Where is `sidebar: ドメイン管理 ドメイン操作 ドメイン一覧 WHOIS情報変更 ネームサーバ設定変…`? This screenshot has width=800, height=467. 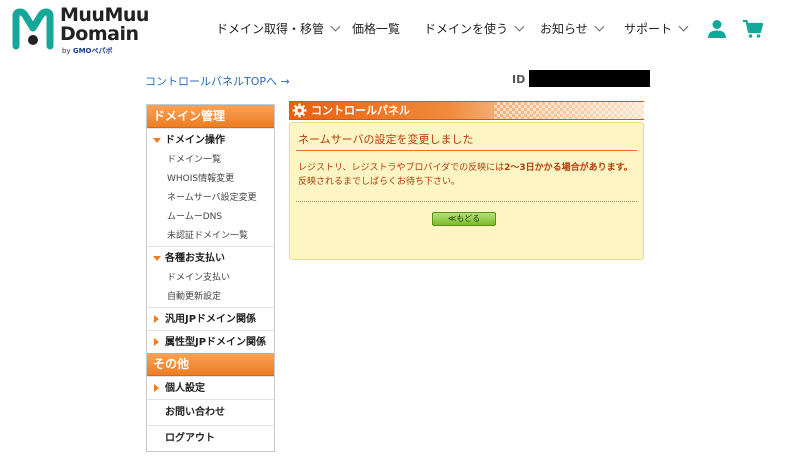 sidebar: ドメイン管理 ドメイン操作 ドメイン一覧 WHOIS情報変更 ネームサーバ設定変… is located at coordinates (210, 278).